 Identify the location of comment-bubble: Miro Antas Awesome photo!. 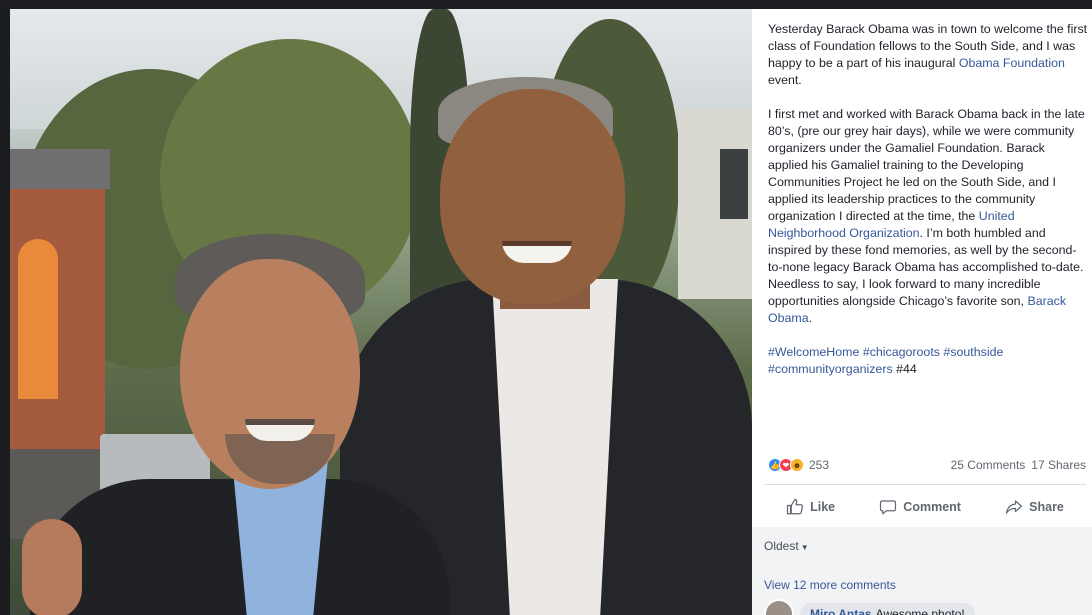
(887, 609).